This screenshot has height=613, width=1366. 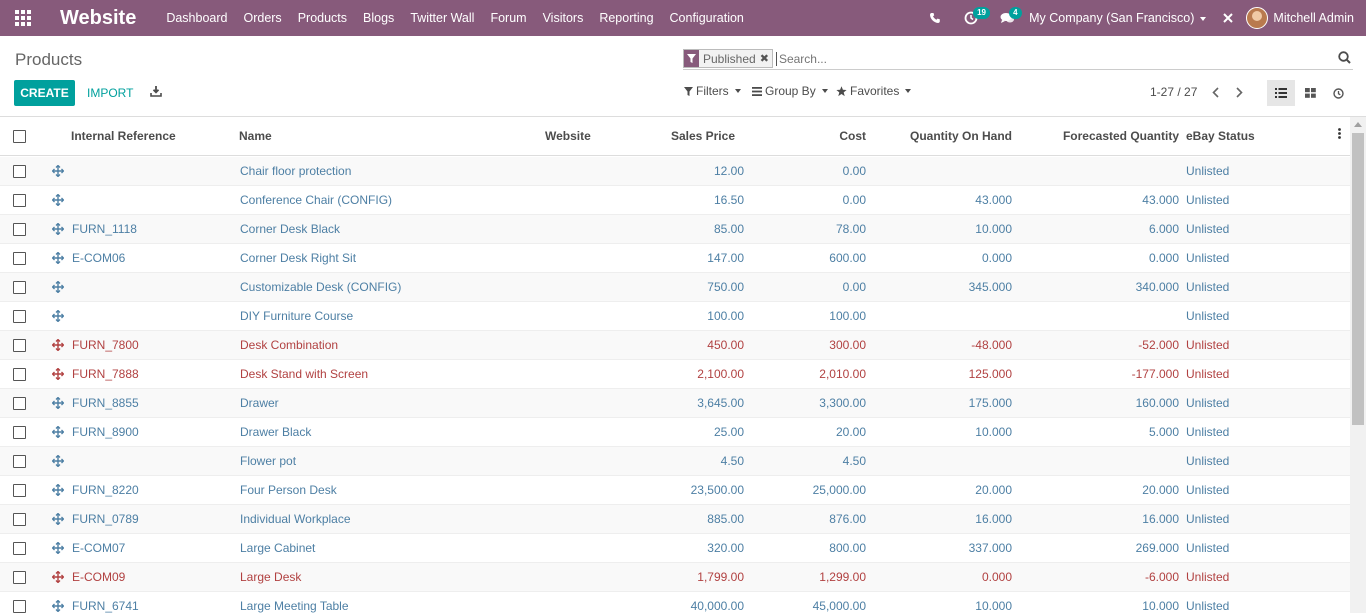 What do you see at coordinates (255, 136) in the screenshot?
I see `column-name: Name` at bounding box center [255, 136].